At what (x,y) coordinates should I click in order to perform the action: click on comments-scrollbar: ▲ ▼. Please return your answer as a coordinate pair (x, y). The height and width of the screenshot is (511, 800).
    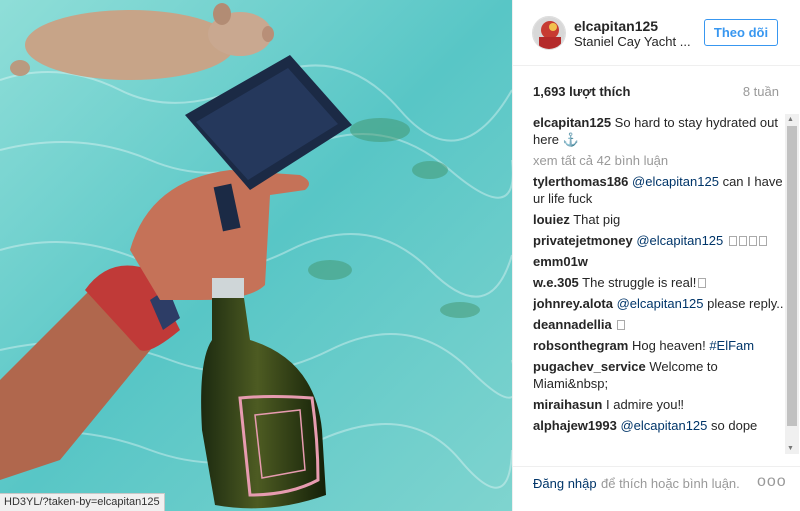
    Looking at the image, I should click on (792, 284).